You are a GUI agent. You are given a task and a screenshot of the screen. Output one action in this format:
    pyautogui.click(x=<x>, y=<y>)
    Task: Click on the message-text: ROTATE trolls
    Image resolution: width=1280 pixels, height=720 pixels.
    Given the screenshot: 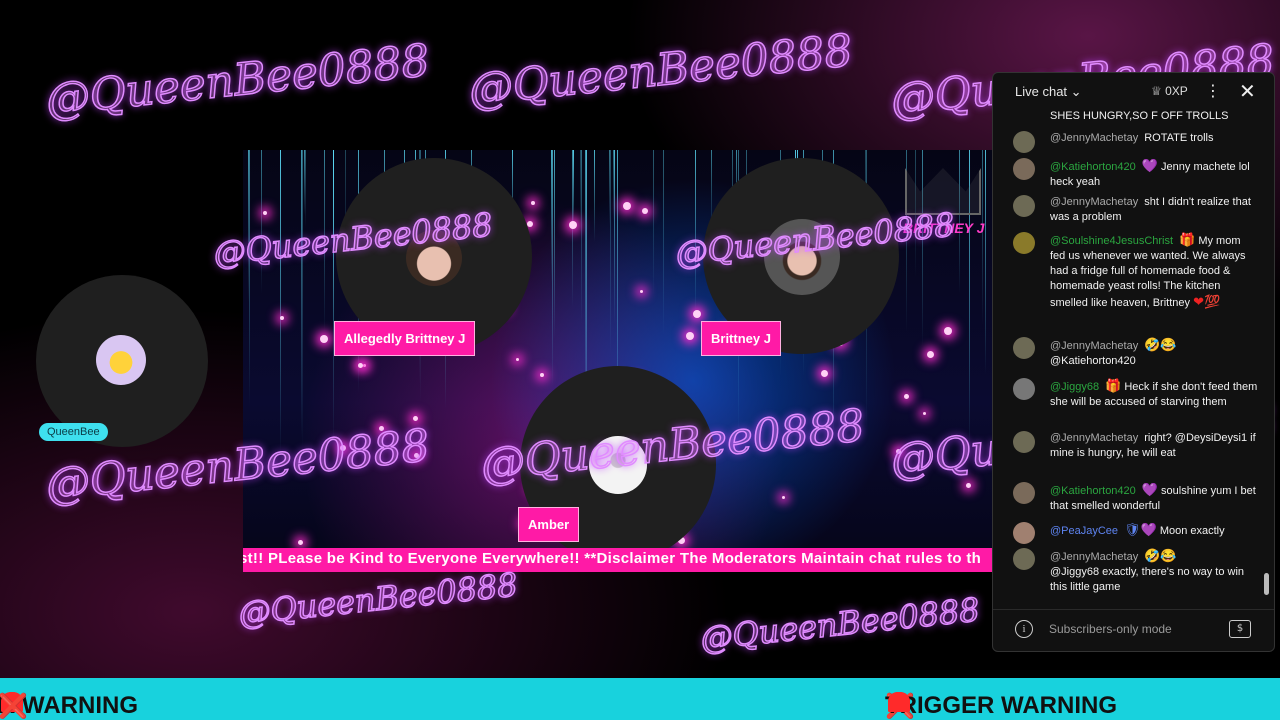 What is the action you would take?
    pyautogui.click(x=1179, y=138)
    